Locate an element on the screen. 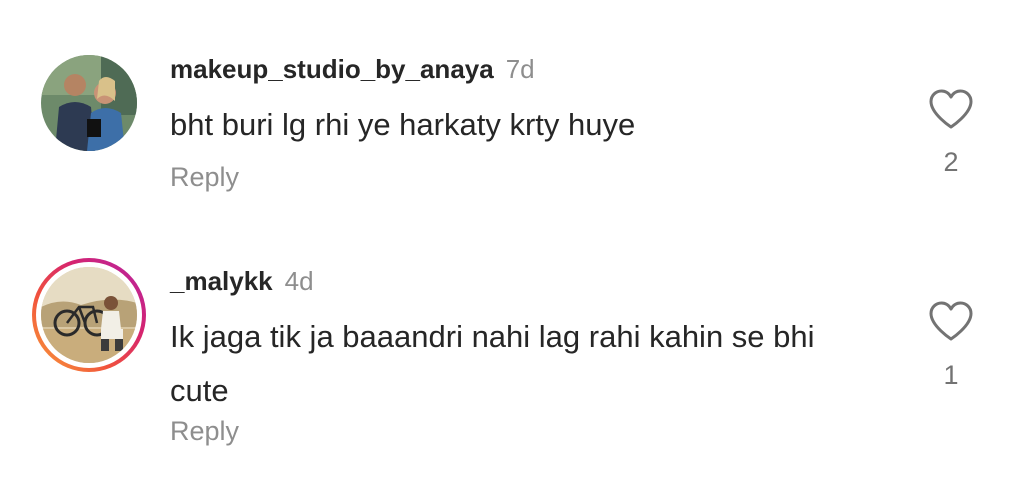 Image resolution: width=1024 pixels, height=501 pixels. comment-username: _malykk 4d is located at coordinates (242, 281).